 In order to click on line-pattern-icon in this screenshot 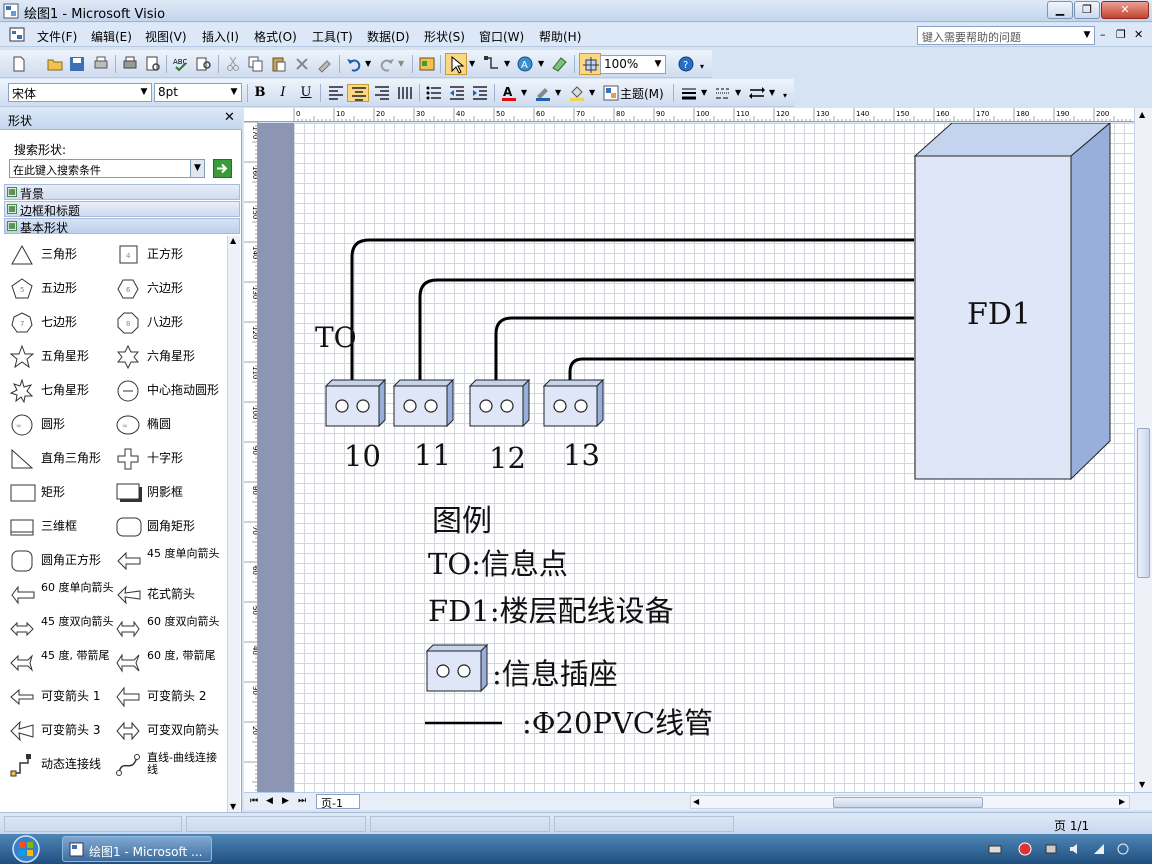, I will do `click(723, 93)`.